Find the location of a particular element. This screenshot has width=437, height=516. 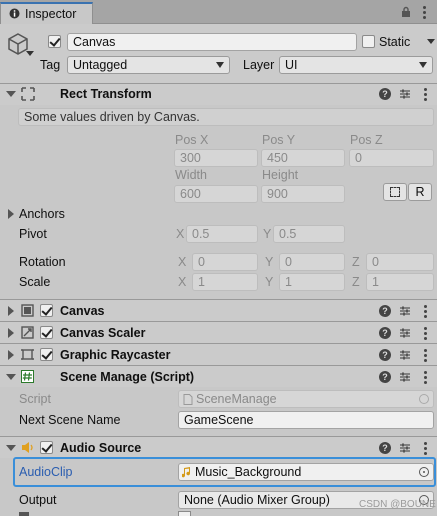

scene-manage-header: Scene Manage (Script) ? is located at coordinates (218, 376).